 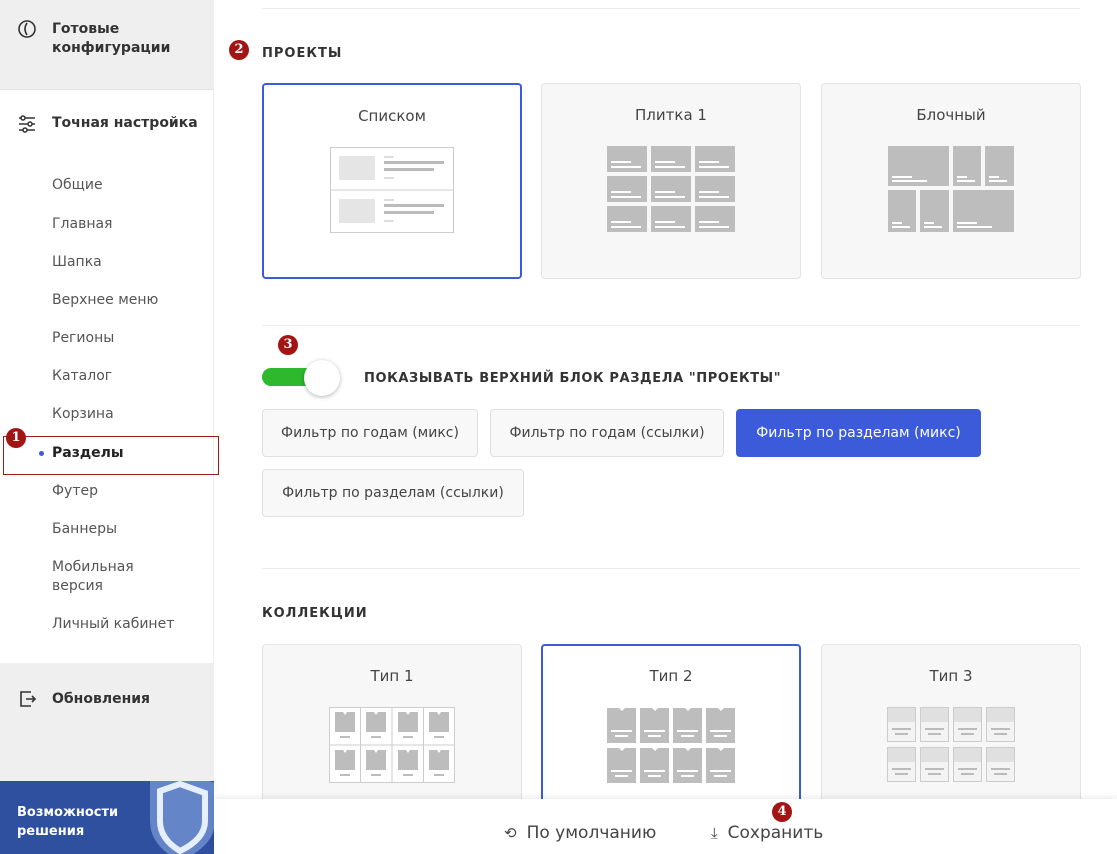 What do you see at coordinates (591, 833) in the screenshot?
I see `reset-default-label: По умолчанию` at bounding box center [591, 833].